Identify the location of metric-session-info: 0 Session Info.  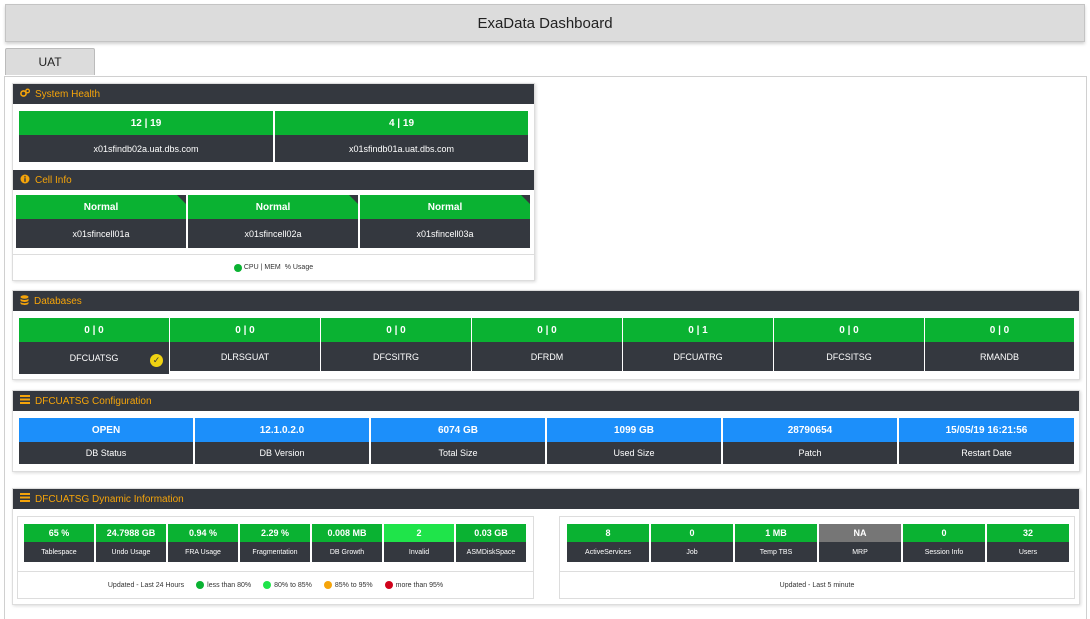
(944, 543).